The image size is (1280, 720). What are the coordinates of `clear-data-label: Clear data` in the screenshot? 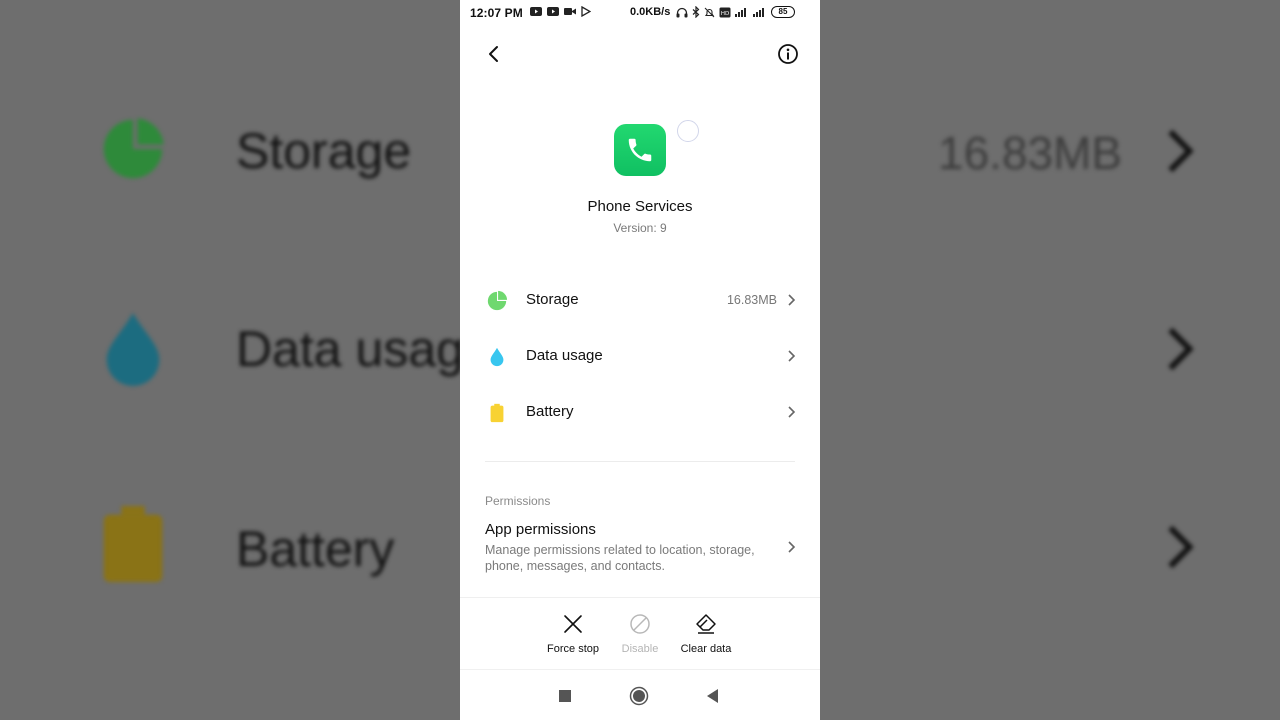 It's located at (706, 649).